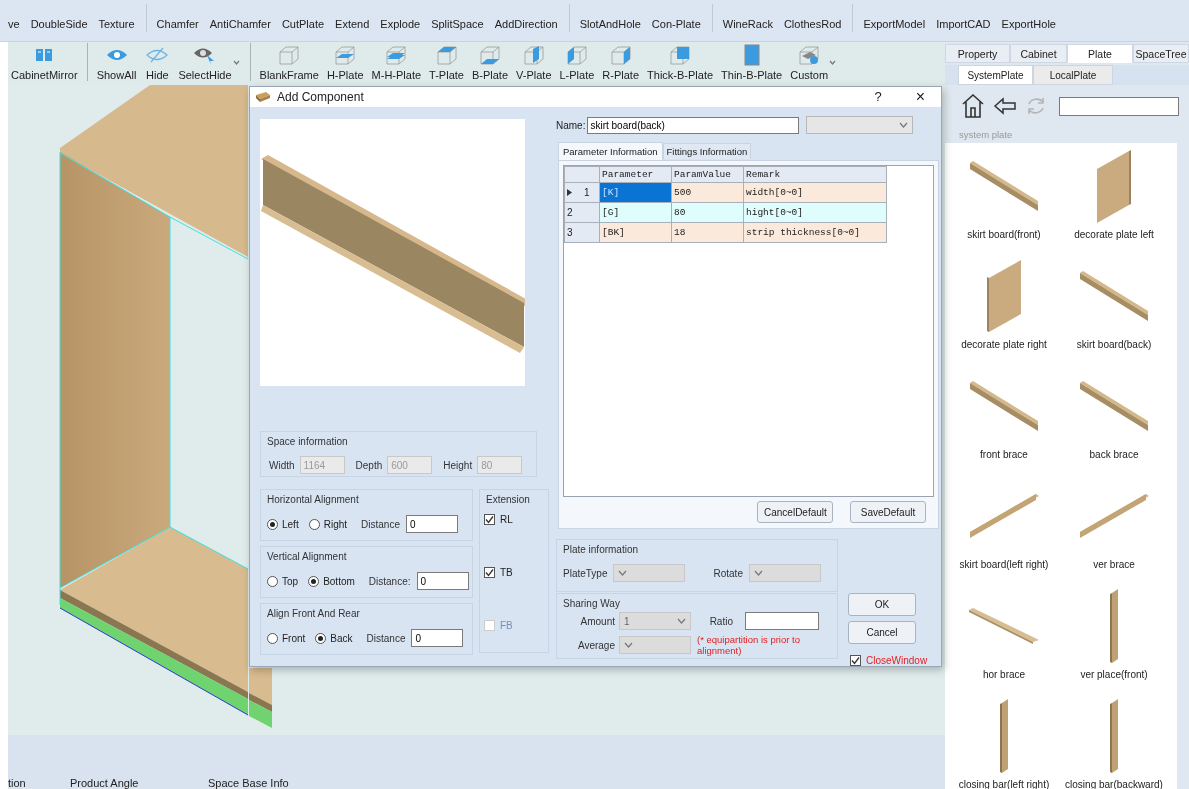 Image resolution: width=1189 pixels, height=789 pixels. Describe the element at coordinates (534, 63) in the screenshot. I see `toolbar-button: V-Plate` at that location.